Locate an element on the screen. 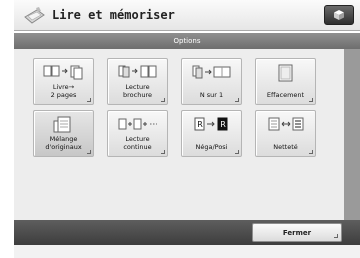 This screenshot has width=360, height=258. mixed-originals-icon is located at coordinates (61, 124).